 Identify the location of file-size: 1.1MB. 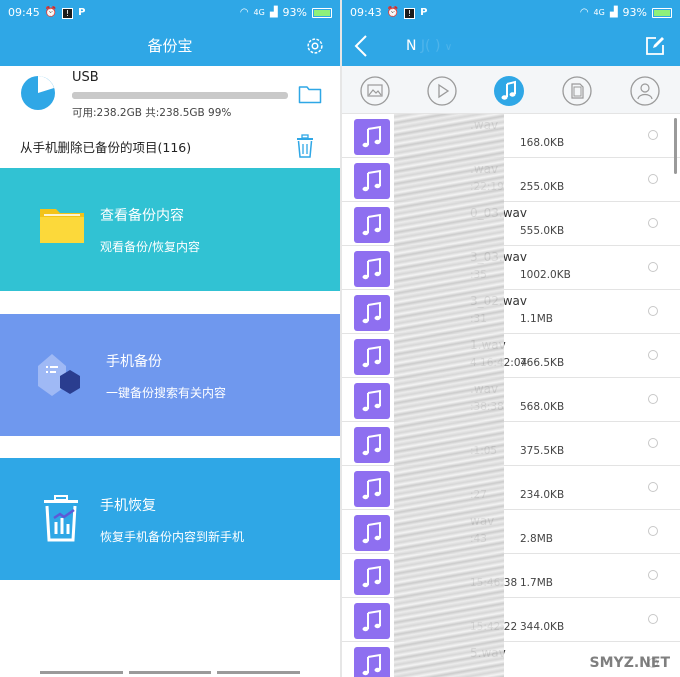
(536, 319).